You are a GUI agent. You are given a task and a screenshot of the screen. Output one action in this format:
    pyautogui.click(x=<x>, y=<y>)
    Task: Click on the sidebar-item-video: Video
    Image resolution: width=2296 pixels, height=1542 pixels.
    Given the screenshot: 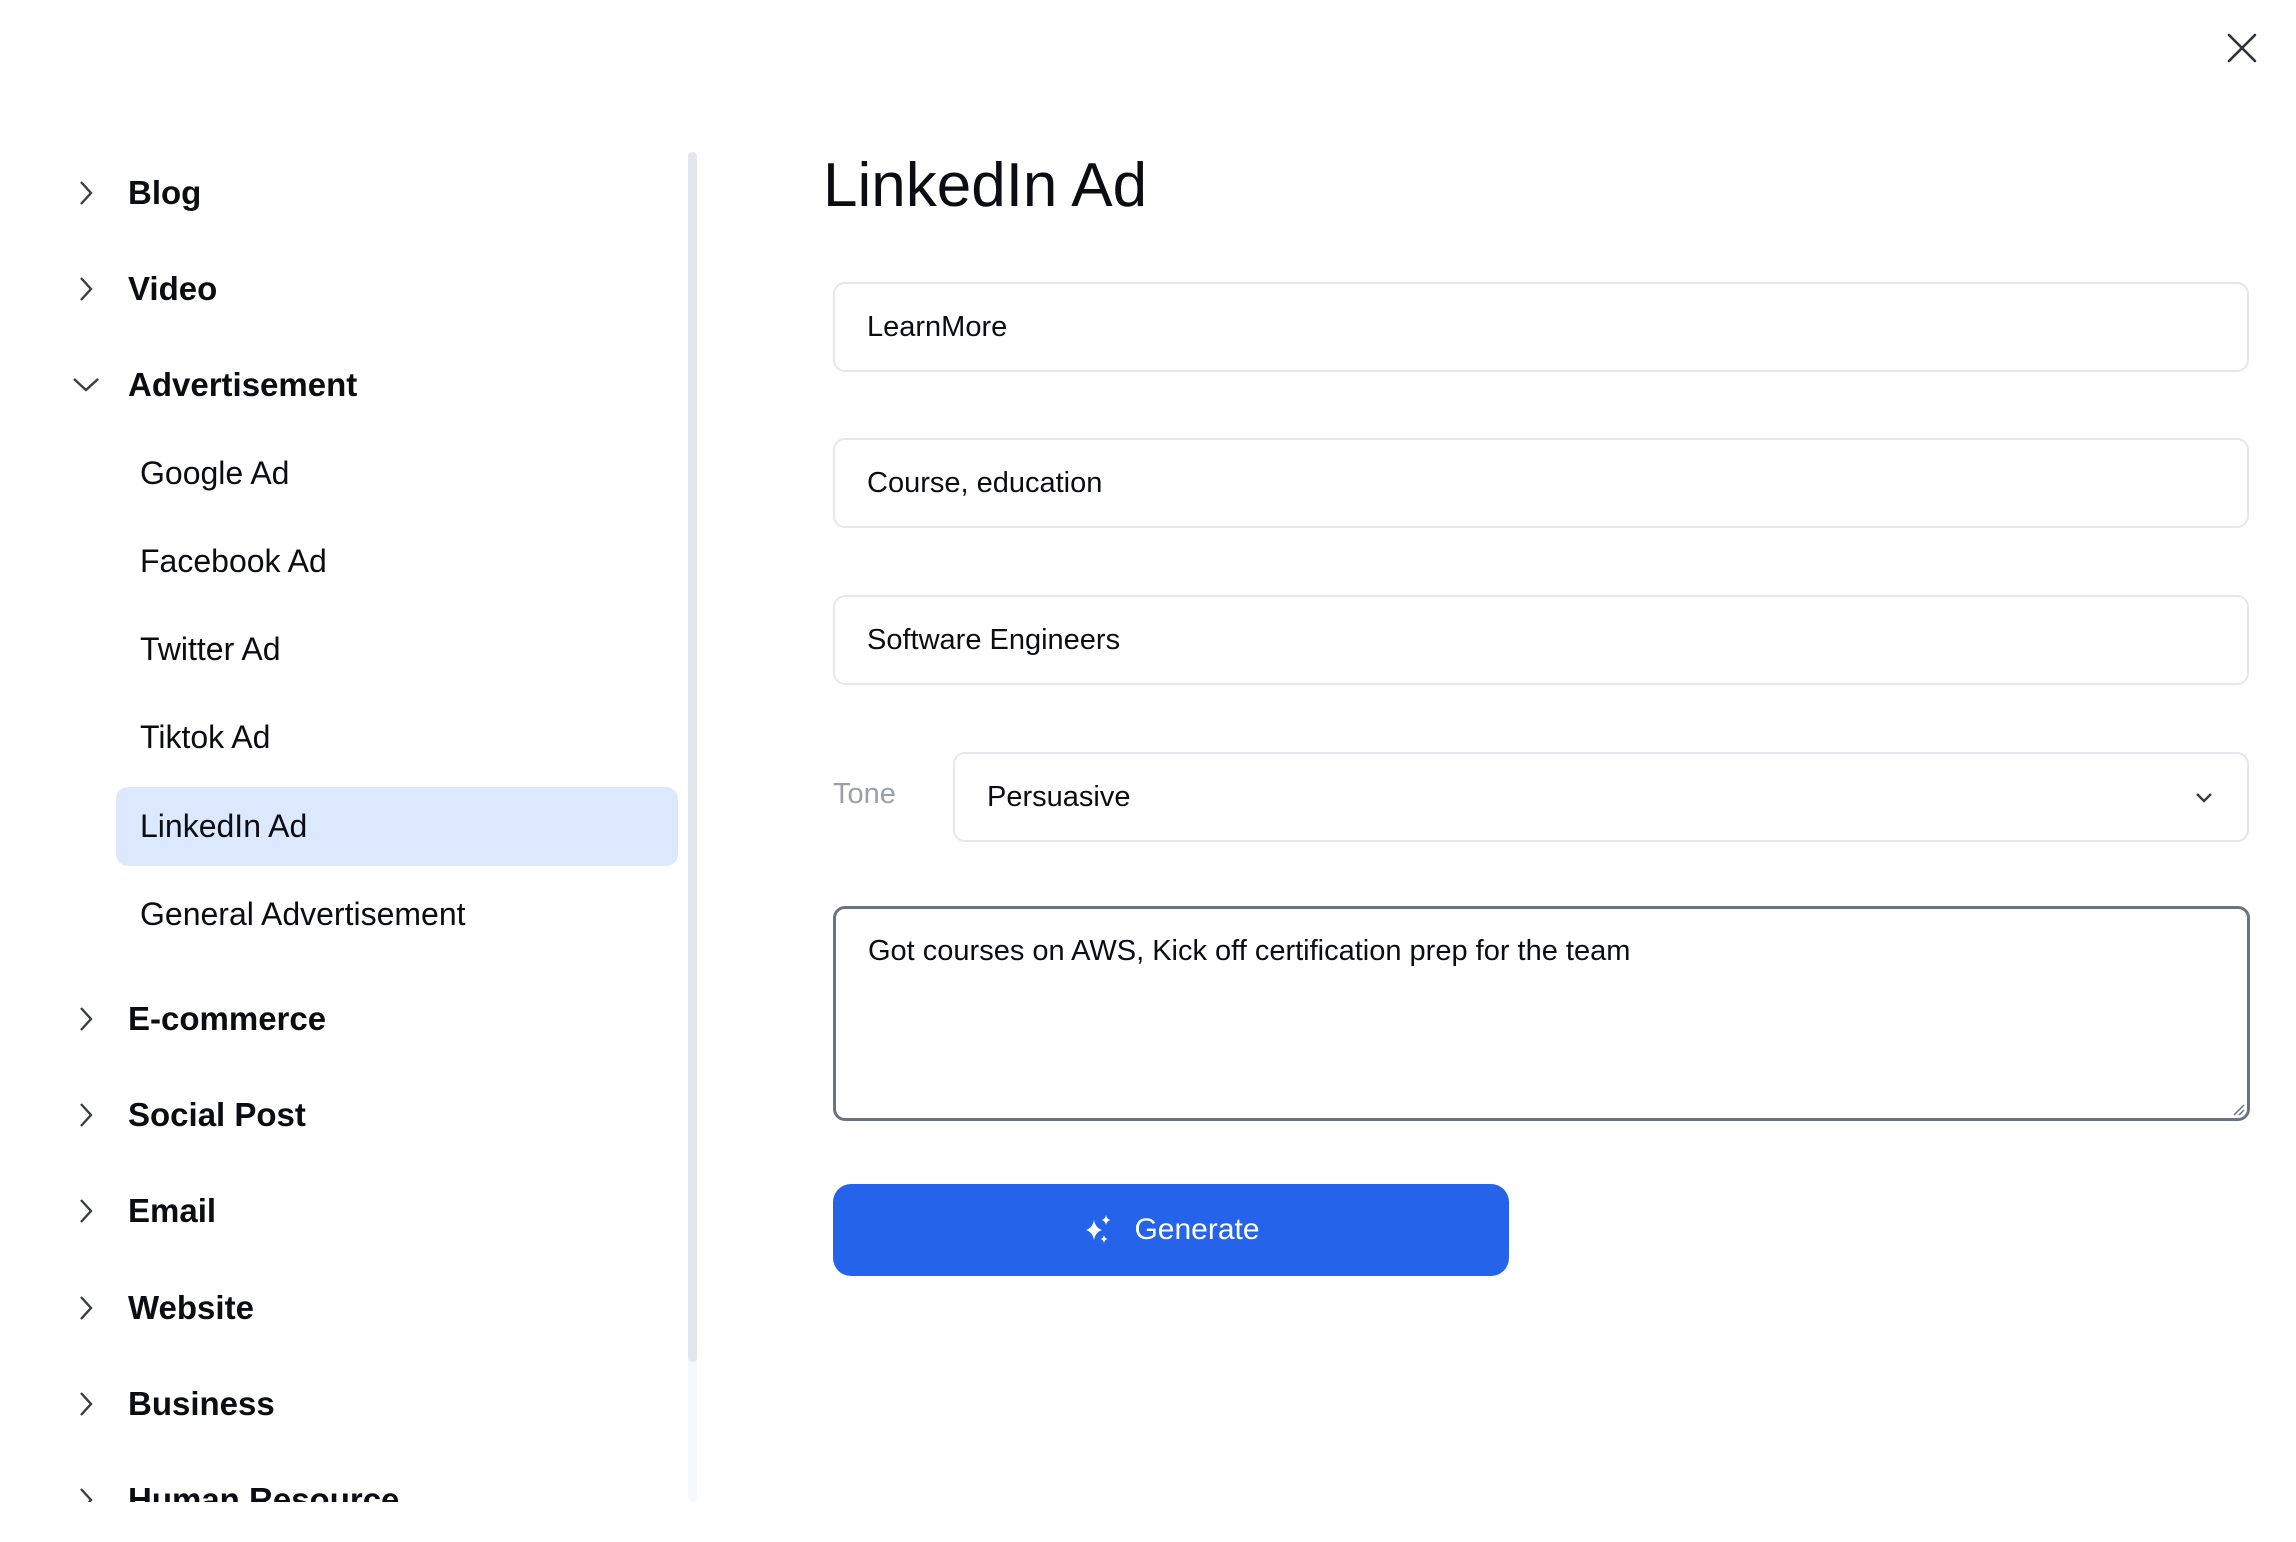 What is the action you would take?
    pyautogui.click(x=143, y=289)
    